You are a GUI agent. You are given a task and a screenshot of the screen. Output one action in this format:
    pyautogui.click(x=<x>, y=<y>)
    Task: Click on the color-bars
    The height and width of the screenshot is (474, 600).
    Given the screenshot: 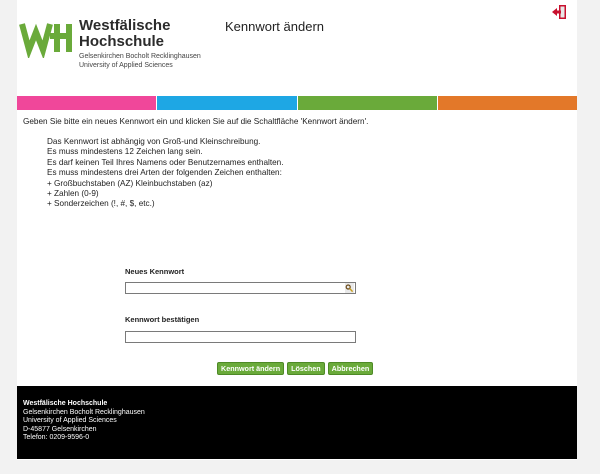 What is the action you would take?
    pyautogui.click(x=297, y=103)
    